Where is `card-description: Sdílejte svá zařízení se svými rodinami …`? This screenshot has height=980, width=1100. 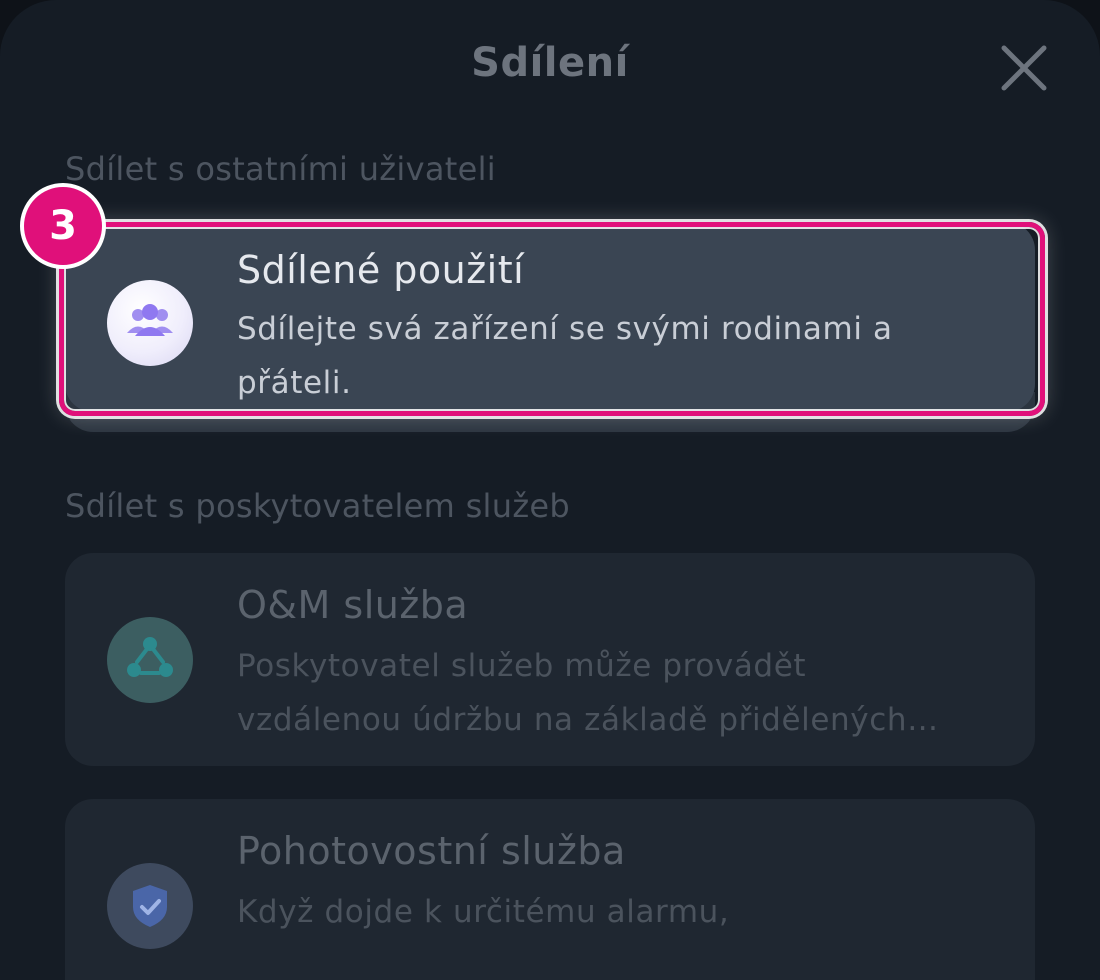 card-description: Sdílejte svá zařízení se svými rodinami … is located at coordinates (565, 356).